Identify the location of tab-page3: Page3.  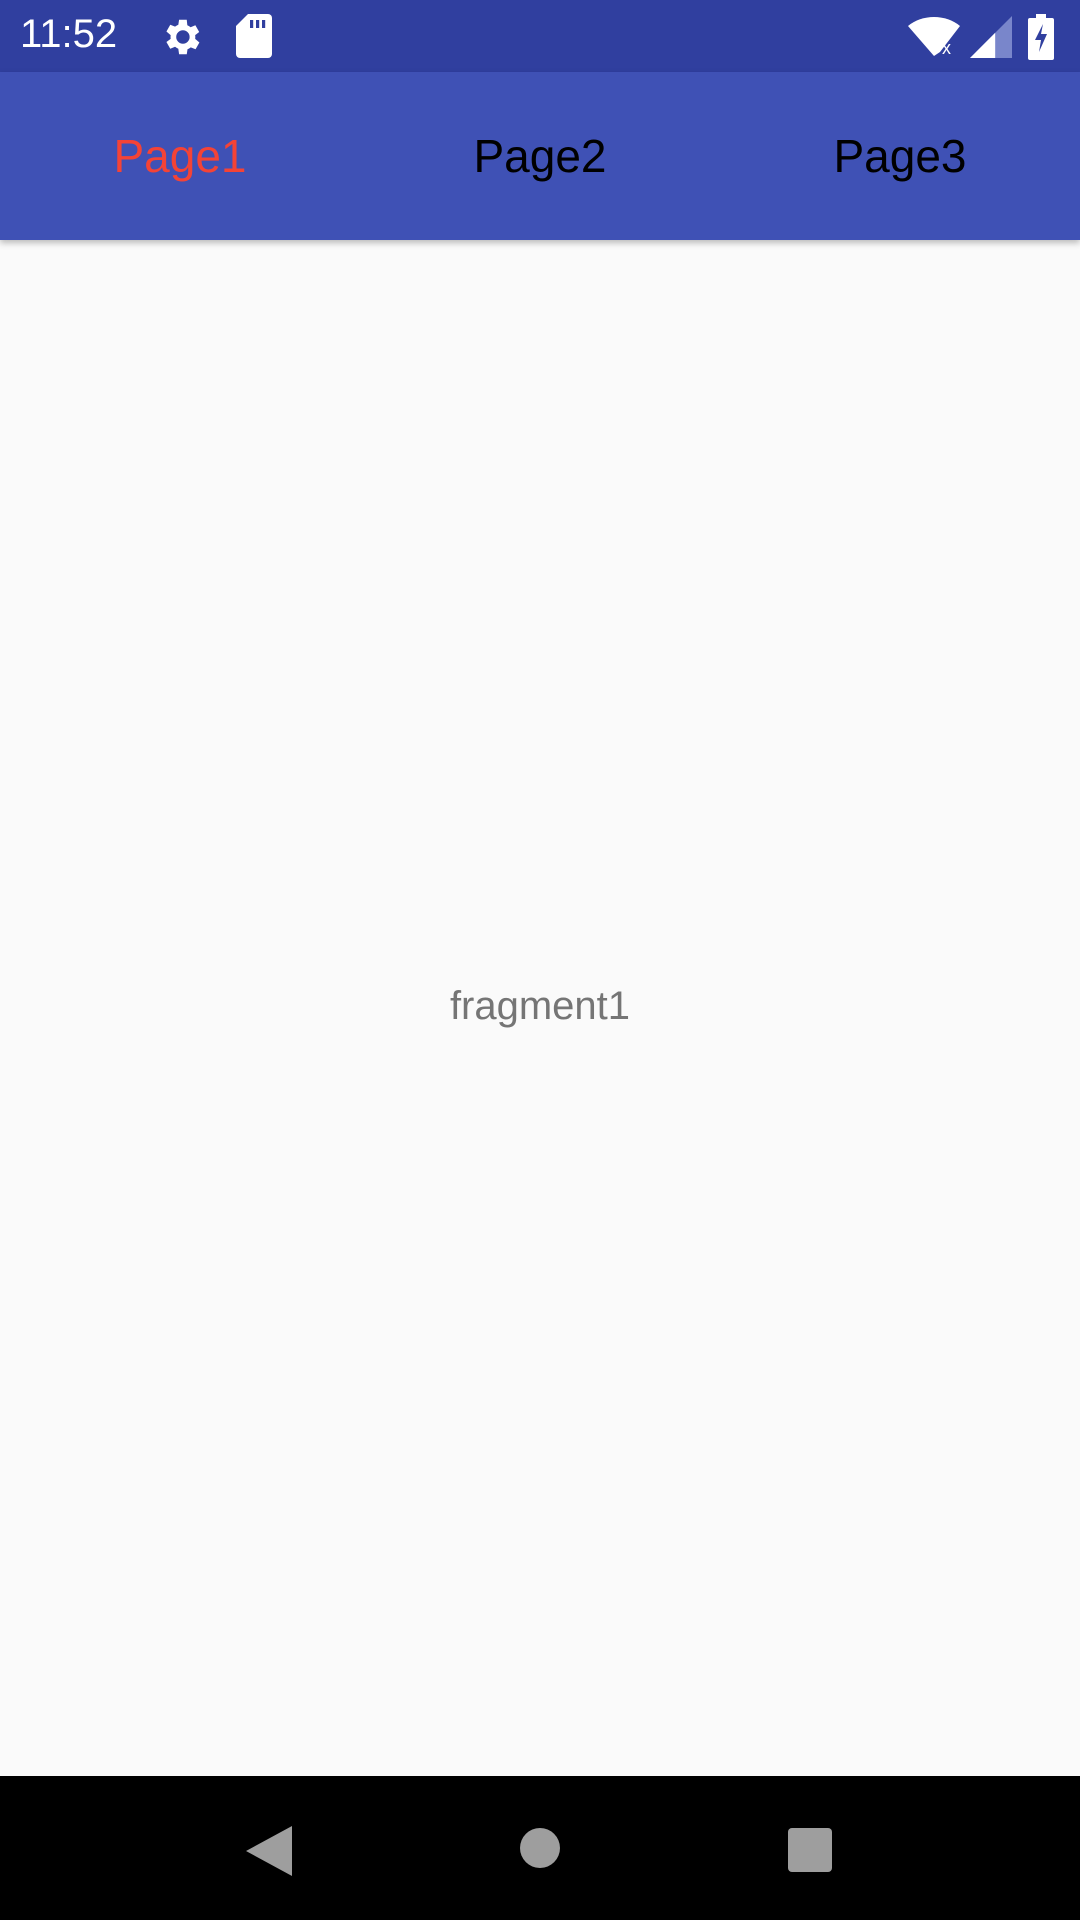
(900, 156).